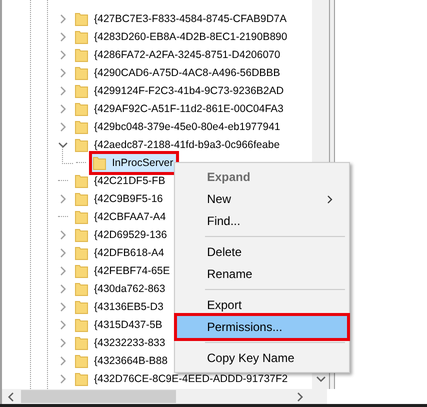 The width and height of the screenshot is (427, 407). Describe the element at coordinates (132, 271) in the screenshot. I see `registry-key: {42FEBF74-65E` at that location.